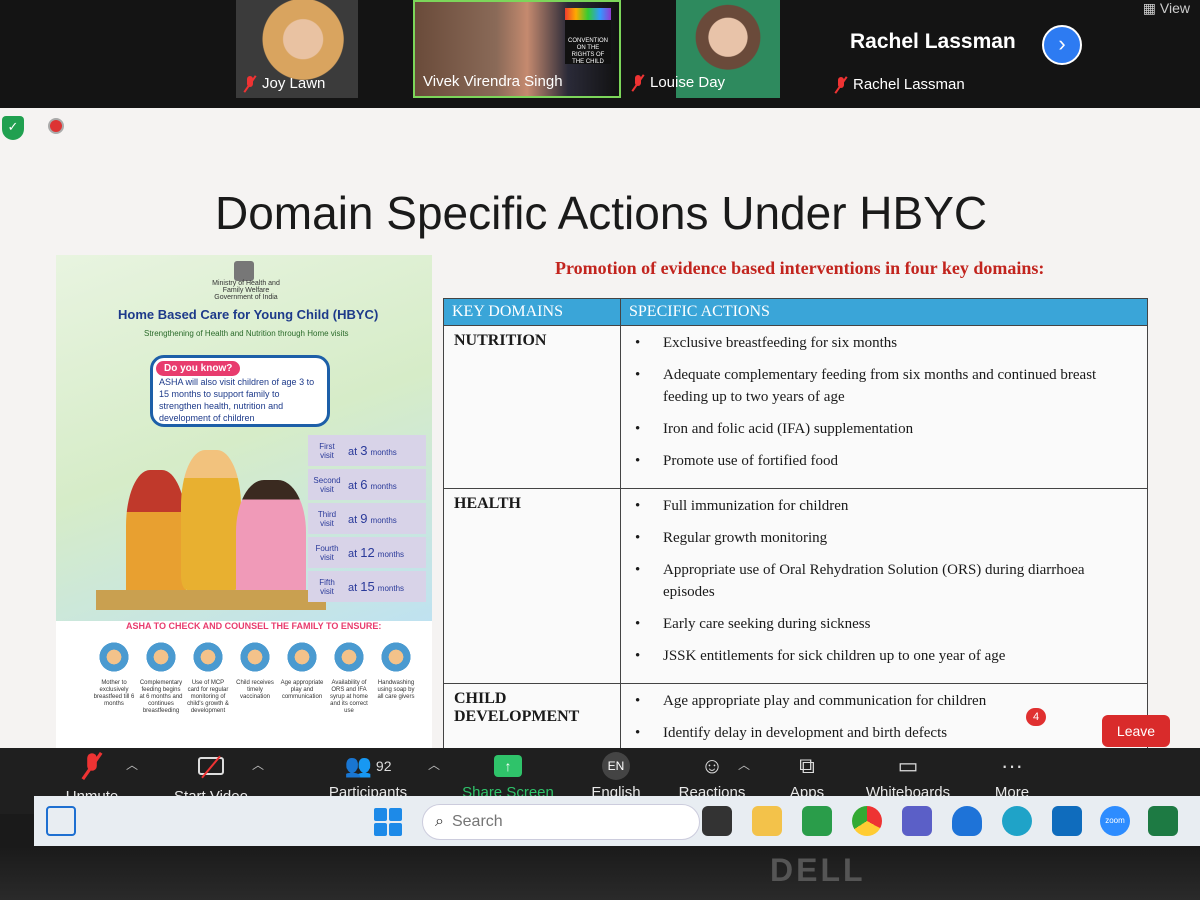 This screenshot has height=900, width=1200. Describe the element at coordinates (688, 82) in the screenshot. I see `participant-name: Louise Day` at that location.